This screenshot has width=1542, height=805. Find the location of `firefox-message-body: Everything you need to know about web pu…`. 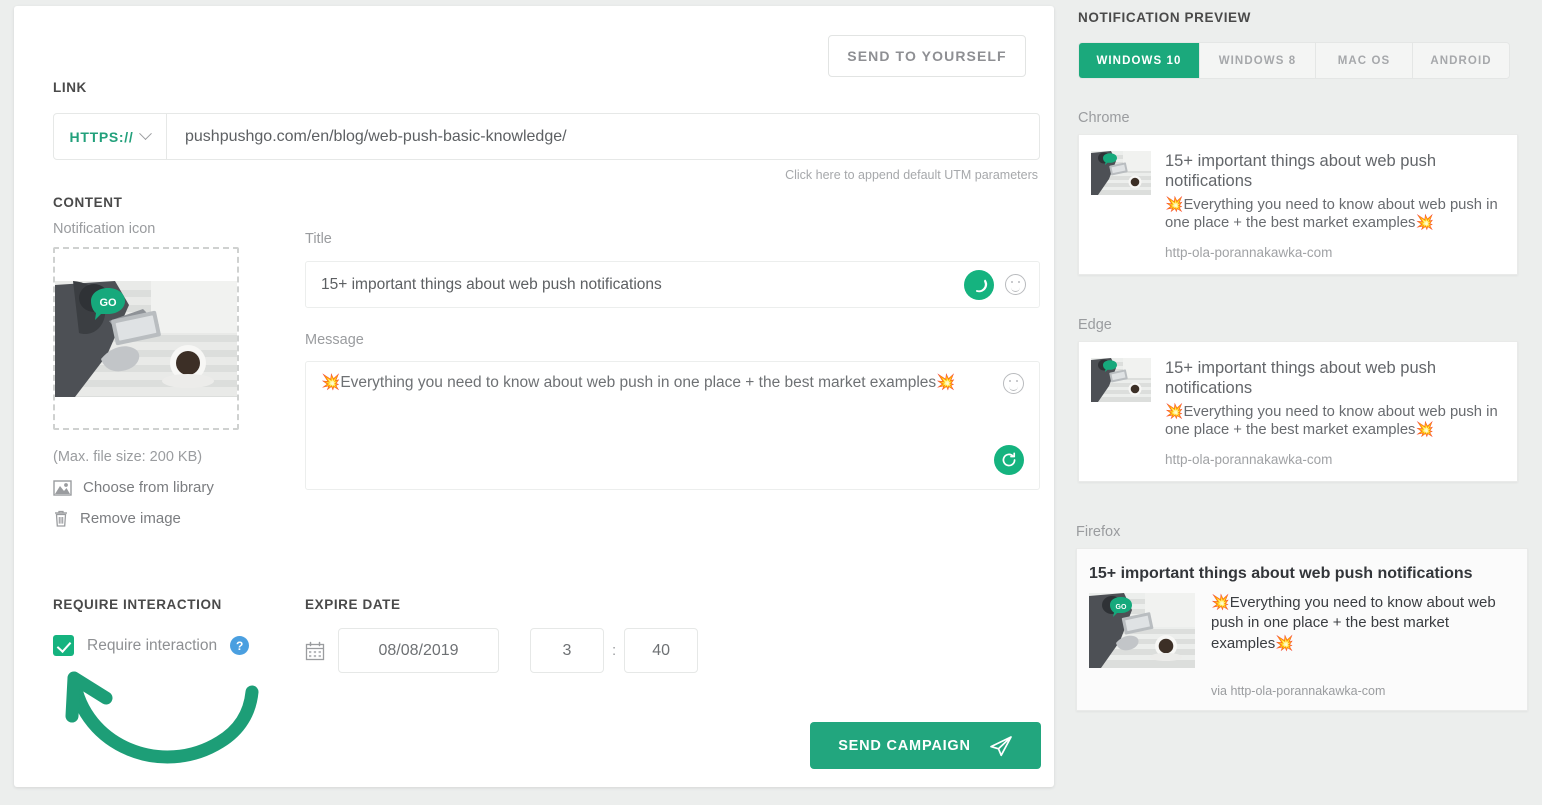

firefox-message-body: Everything you need to know about web pu… is located at coordinates (1353, 623).